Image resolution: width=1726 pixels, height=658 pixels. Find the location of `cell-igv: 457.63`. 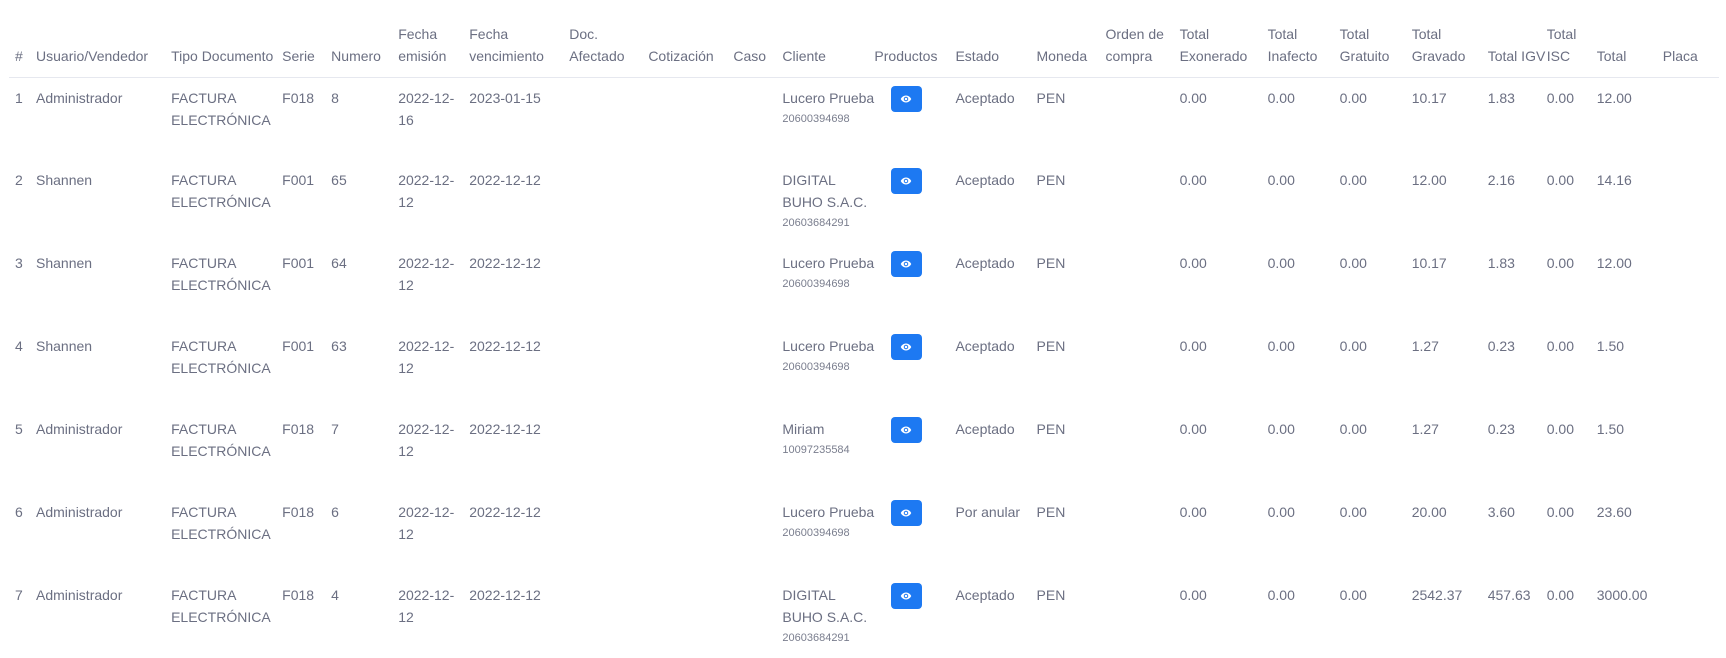

cell-igv: 457.63 is located at coordinates (1509, 595).